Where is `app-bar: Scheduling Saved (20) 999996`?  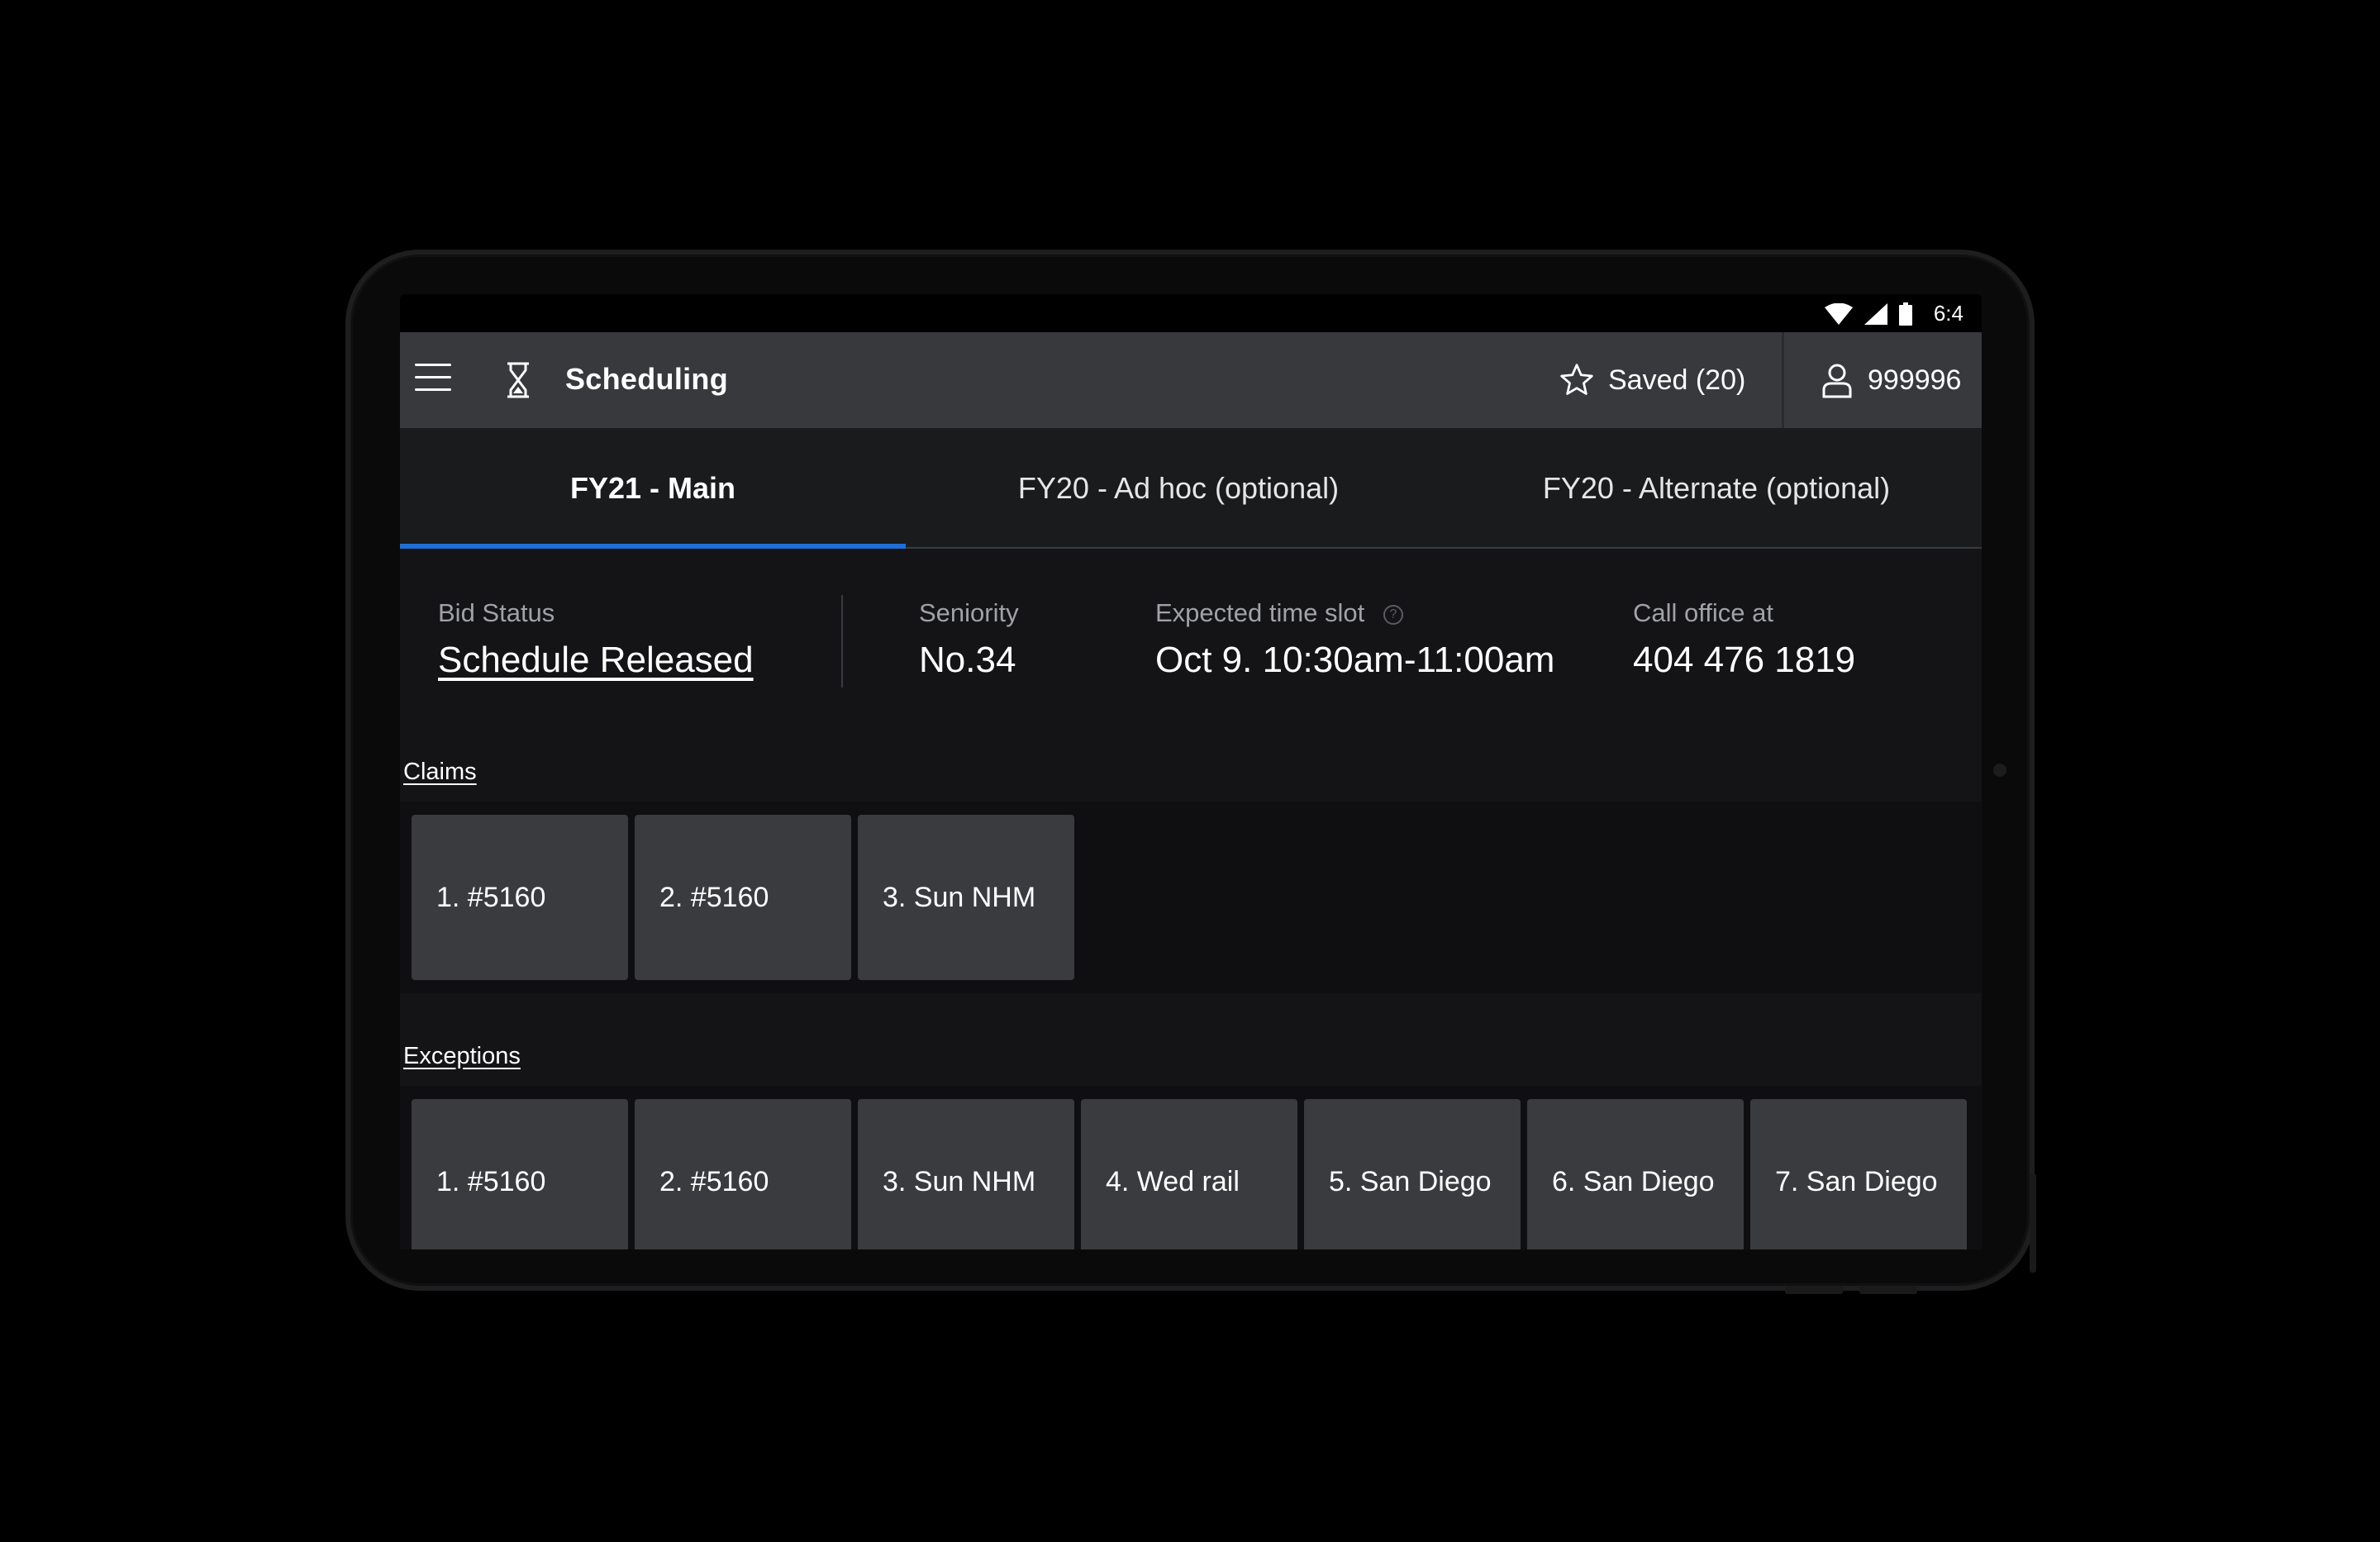 app-bar: Scheduling Saved (20) 999996 is located at coordinates (1191, 380).